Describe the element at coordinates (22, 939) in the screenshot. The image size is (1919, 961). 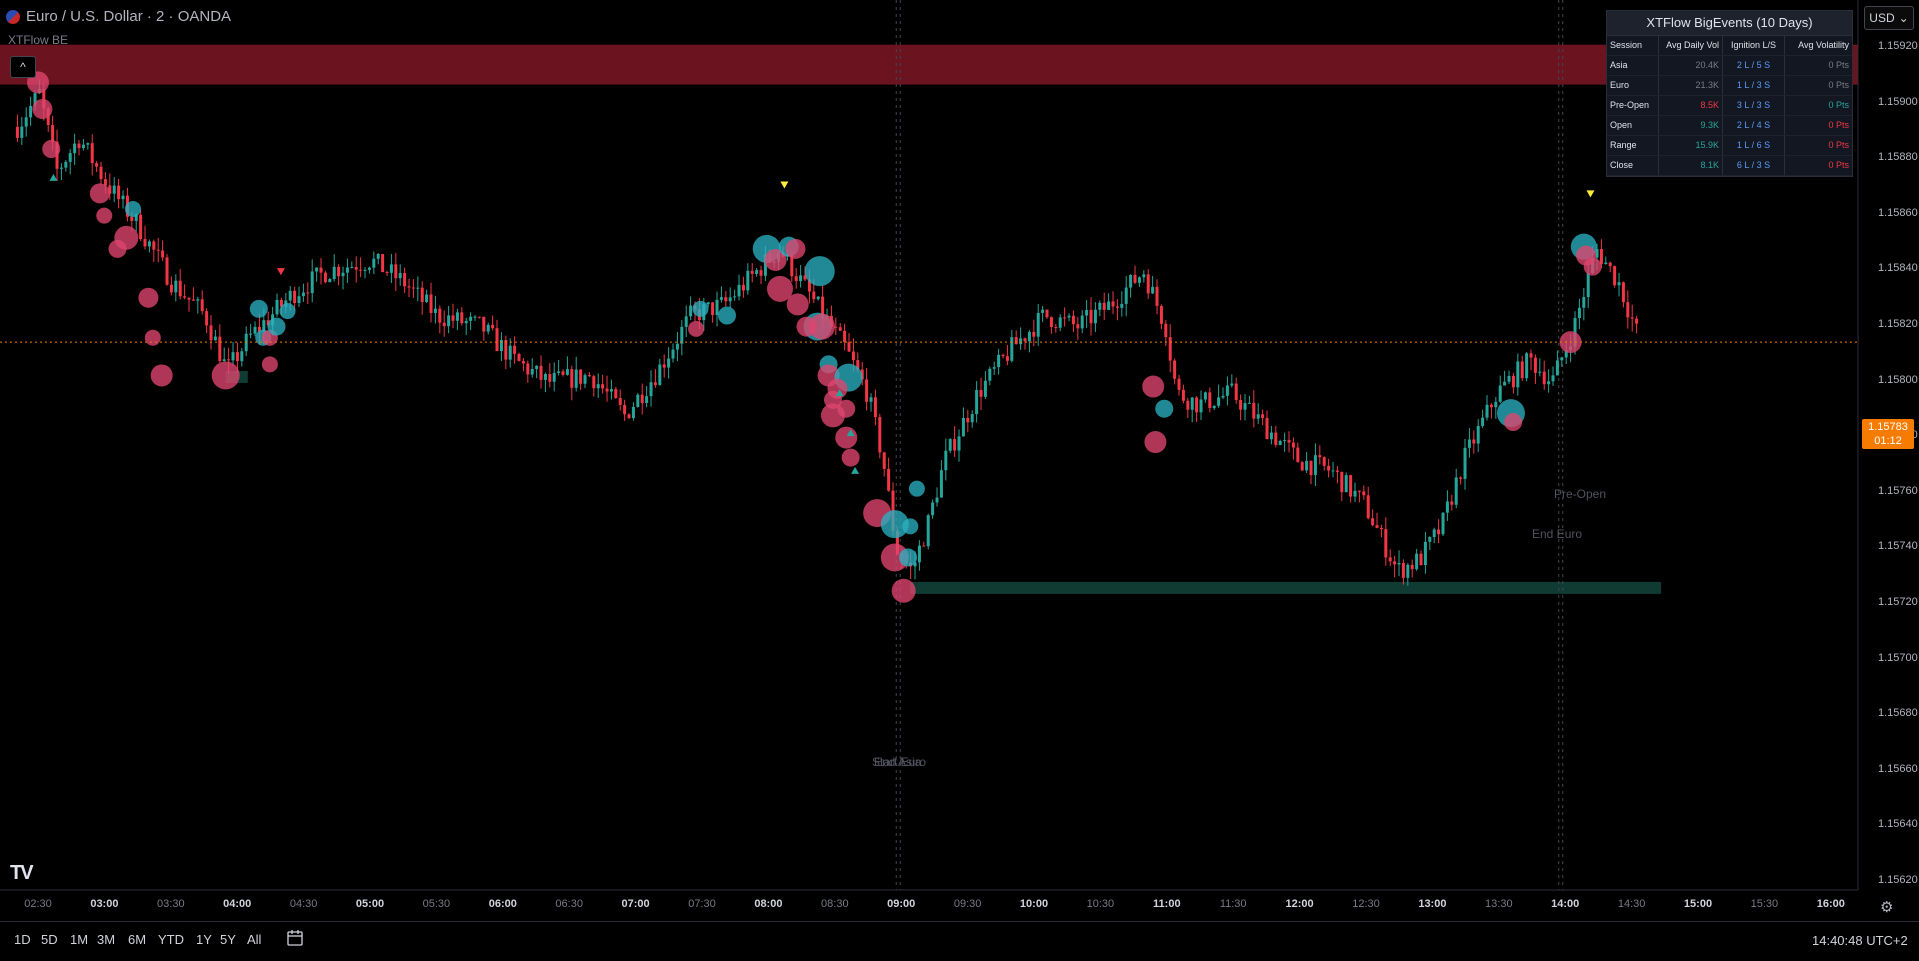
I see `range-button-1d: 1D` at that location.